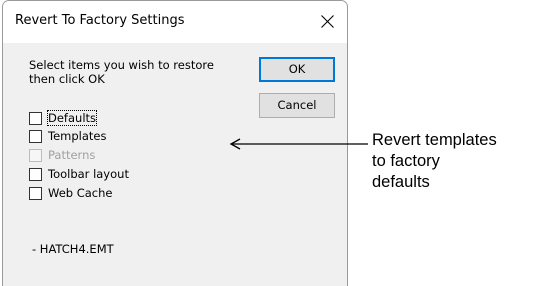  Describe the element at coordinates (80, 193) in the screenshot. I see `checkbox-label: Web Cache` at that location.